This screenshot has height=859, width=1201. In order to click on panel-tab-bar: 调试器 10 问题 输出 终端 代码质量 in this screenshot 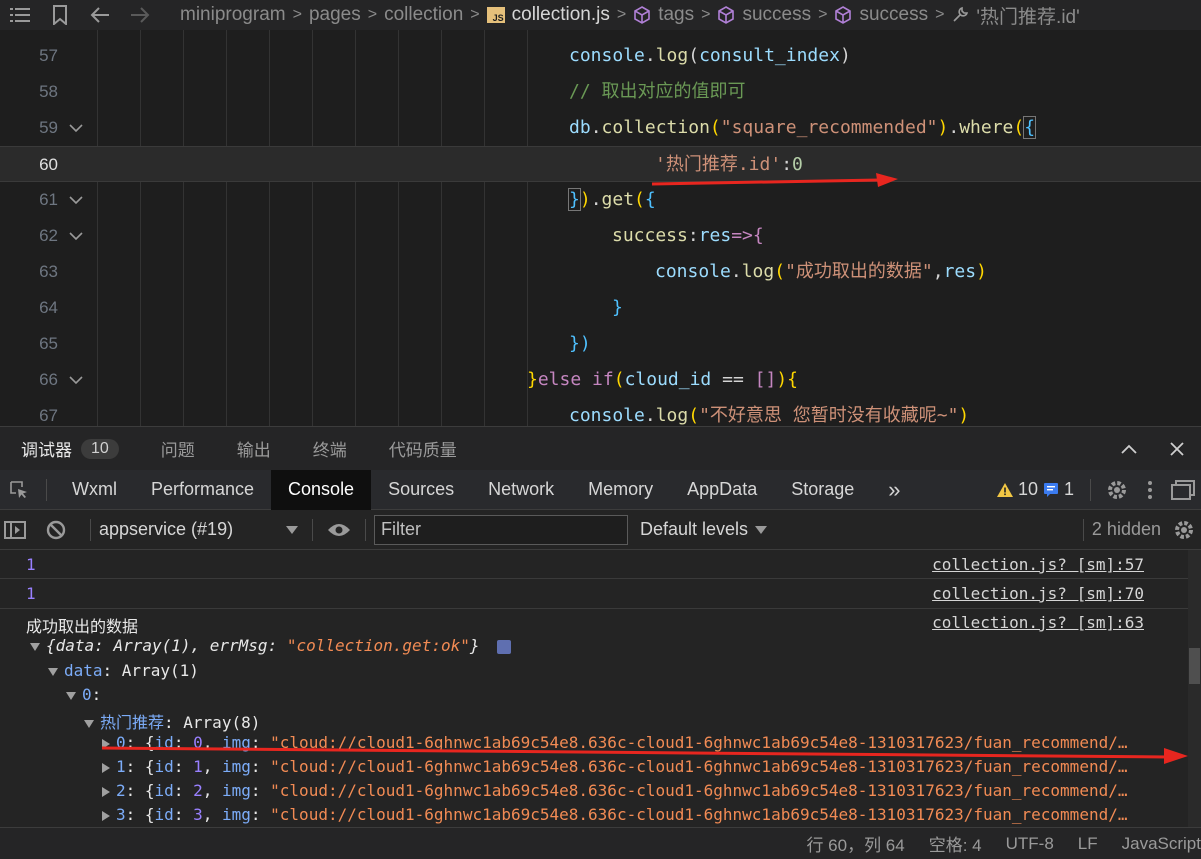, I will do `click(600, 448)`.